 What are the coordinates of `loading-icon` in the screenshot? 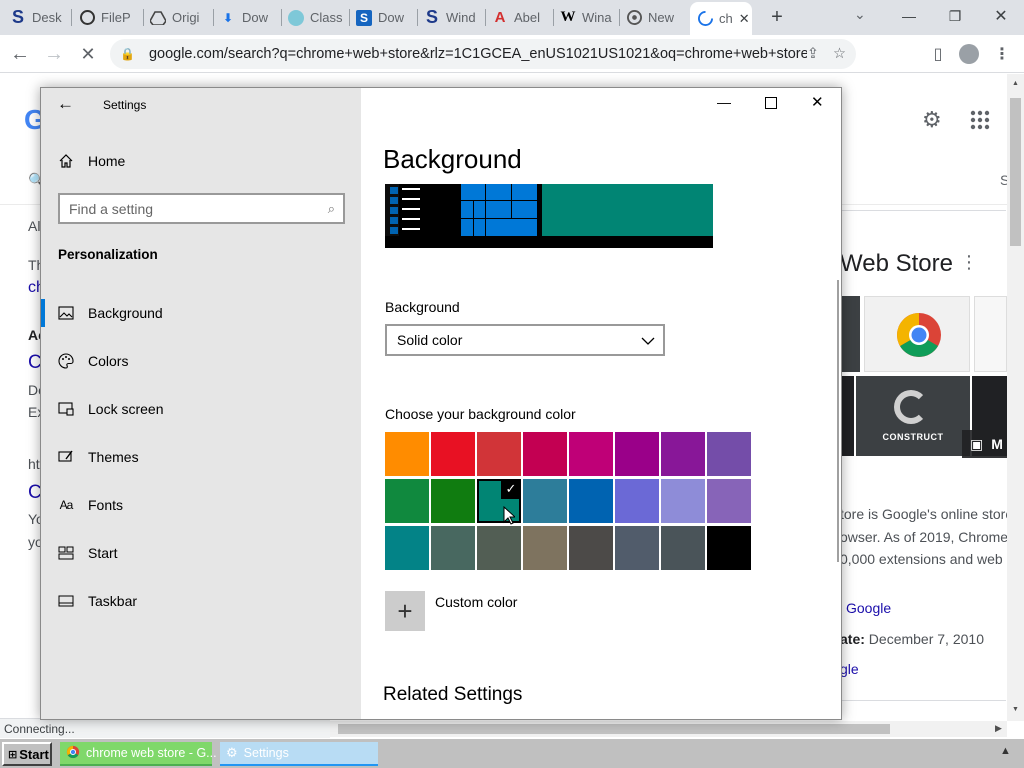 It's located at (705, 19).